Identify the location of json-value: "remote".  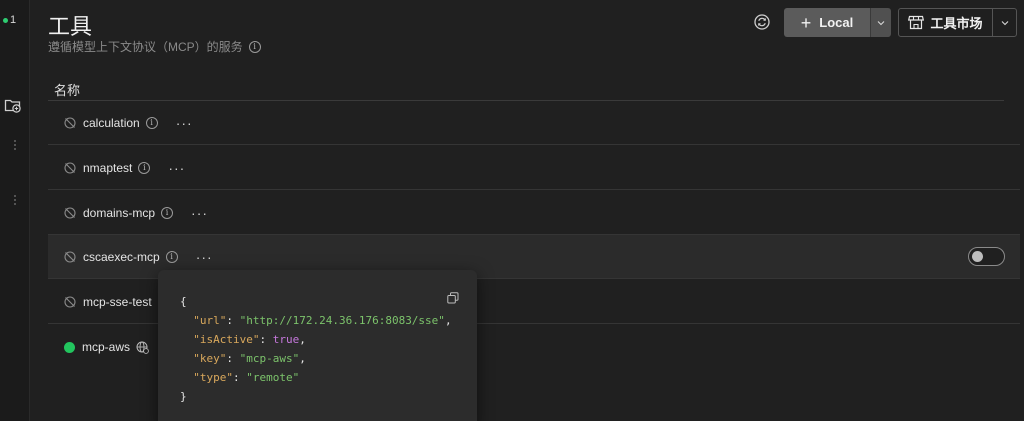
(273, 377).